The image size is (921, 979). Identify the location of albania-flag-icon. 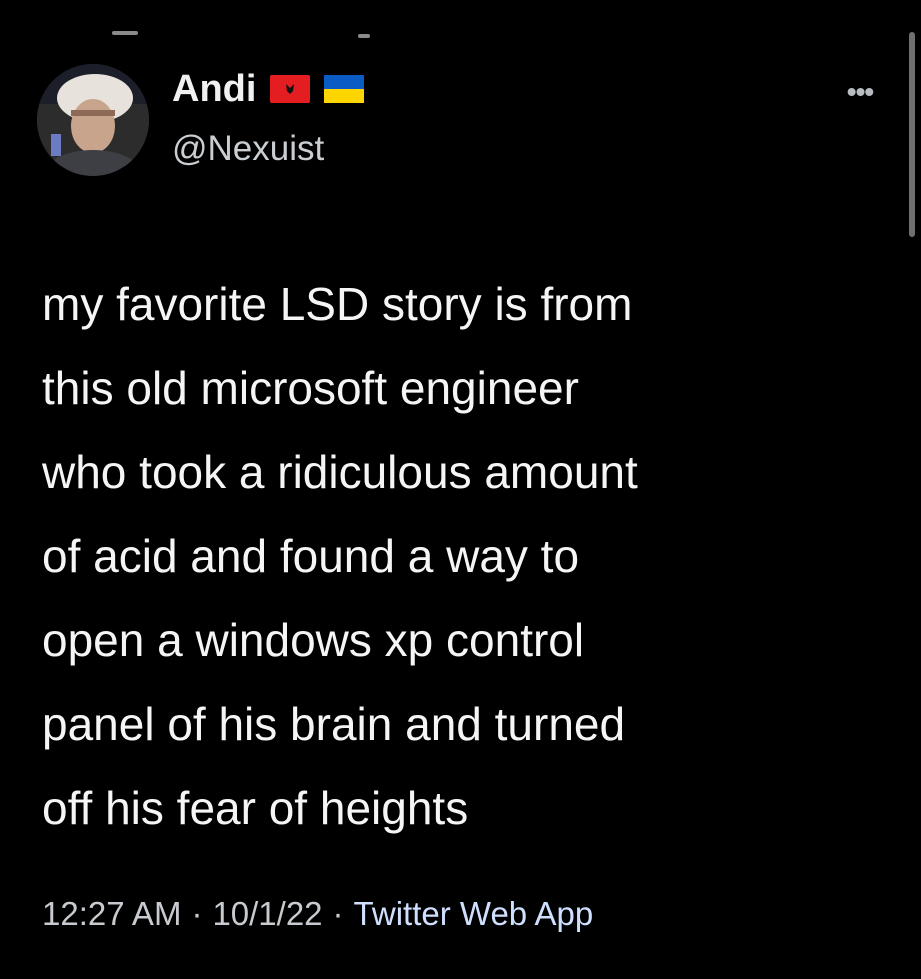
(290, 89).